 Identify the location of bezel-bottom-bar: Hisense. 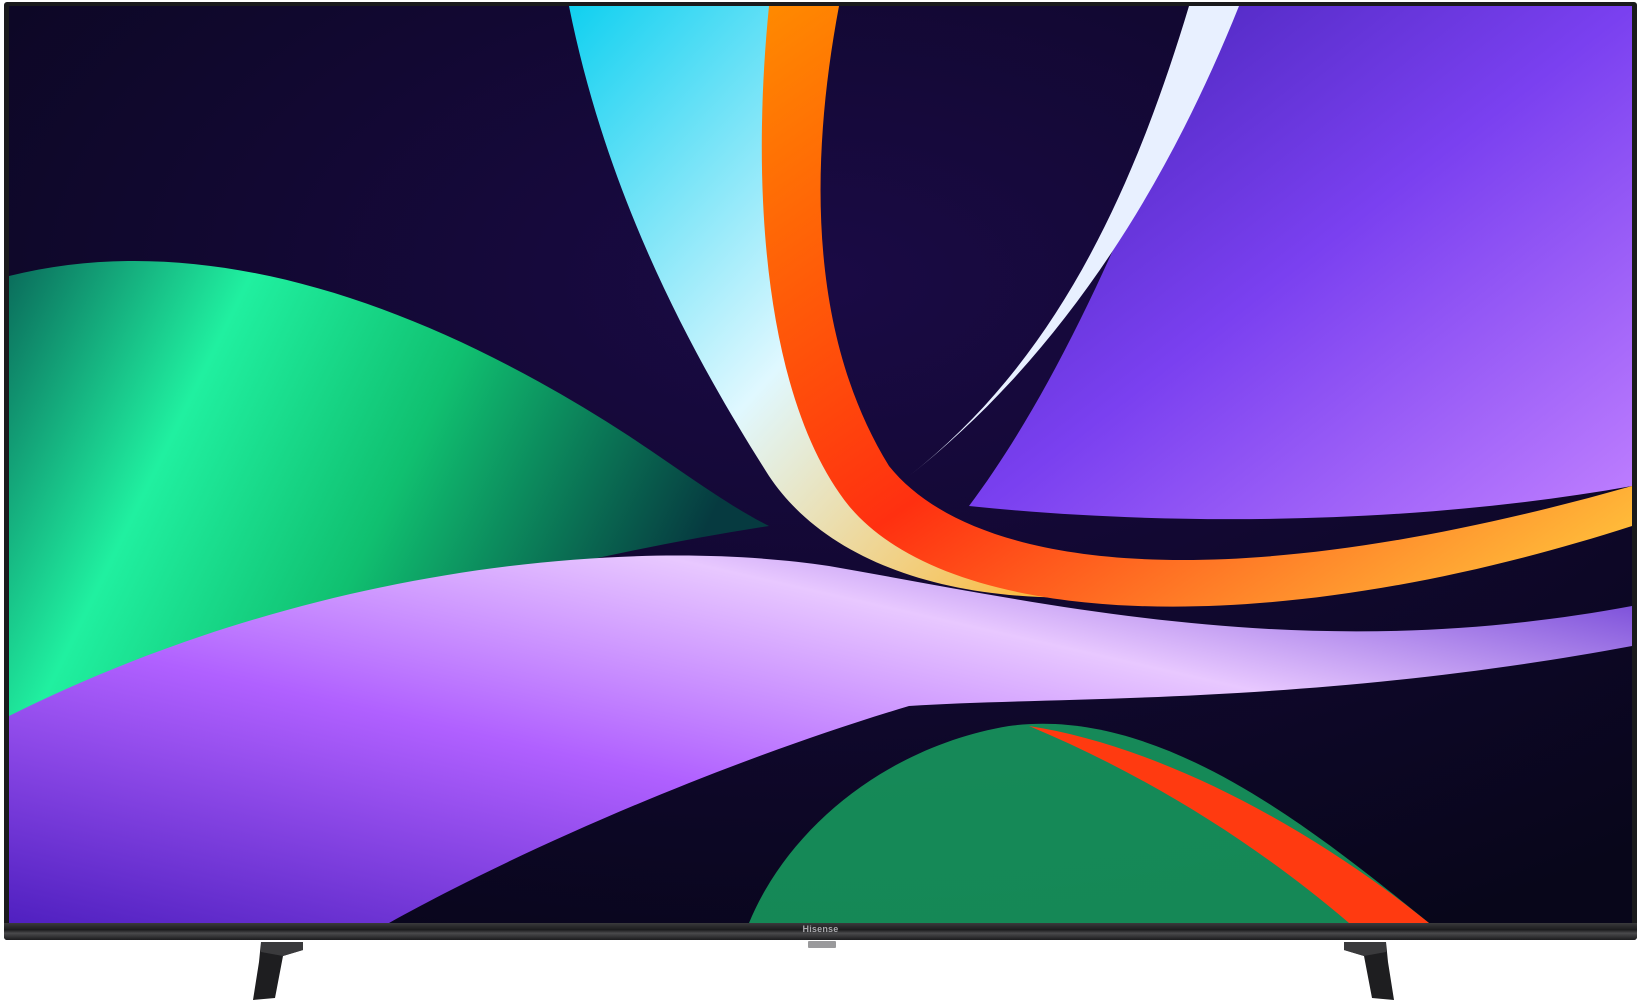
(820, 931).